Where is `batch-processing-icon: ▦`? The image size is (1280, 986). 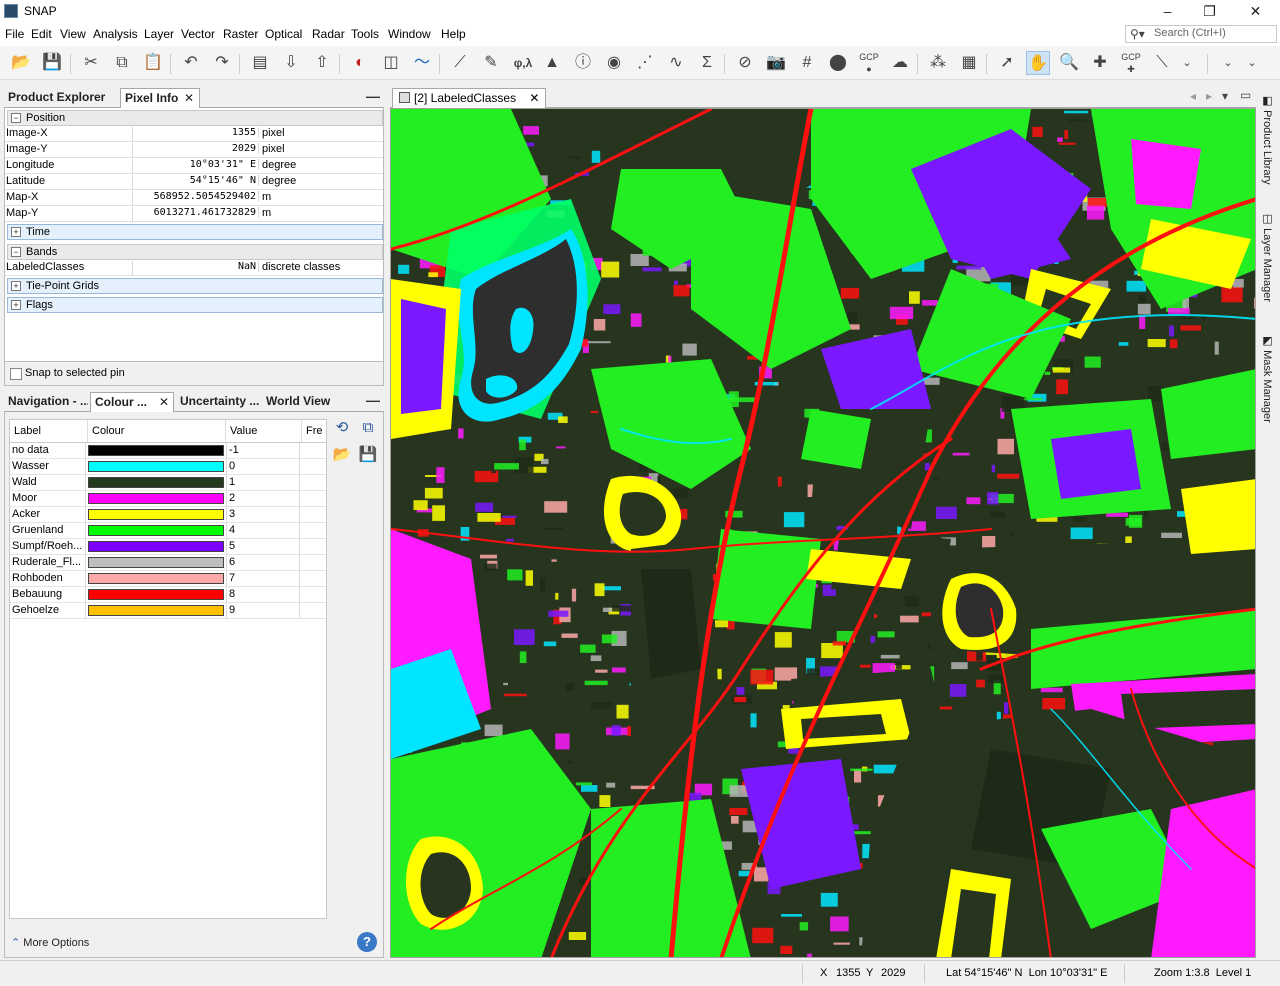 batch-processing-icon: ▦ is located at coordinates (969, 63).